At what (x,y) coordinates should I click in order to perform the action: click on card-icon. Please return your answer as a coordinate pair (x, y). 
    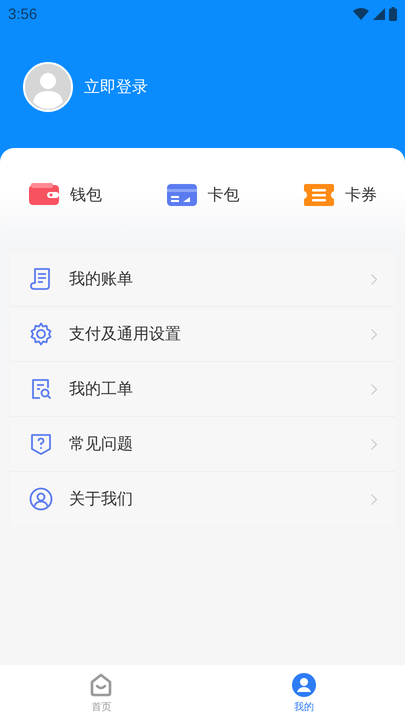
    Looking at the image, I should click on (182, 195).